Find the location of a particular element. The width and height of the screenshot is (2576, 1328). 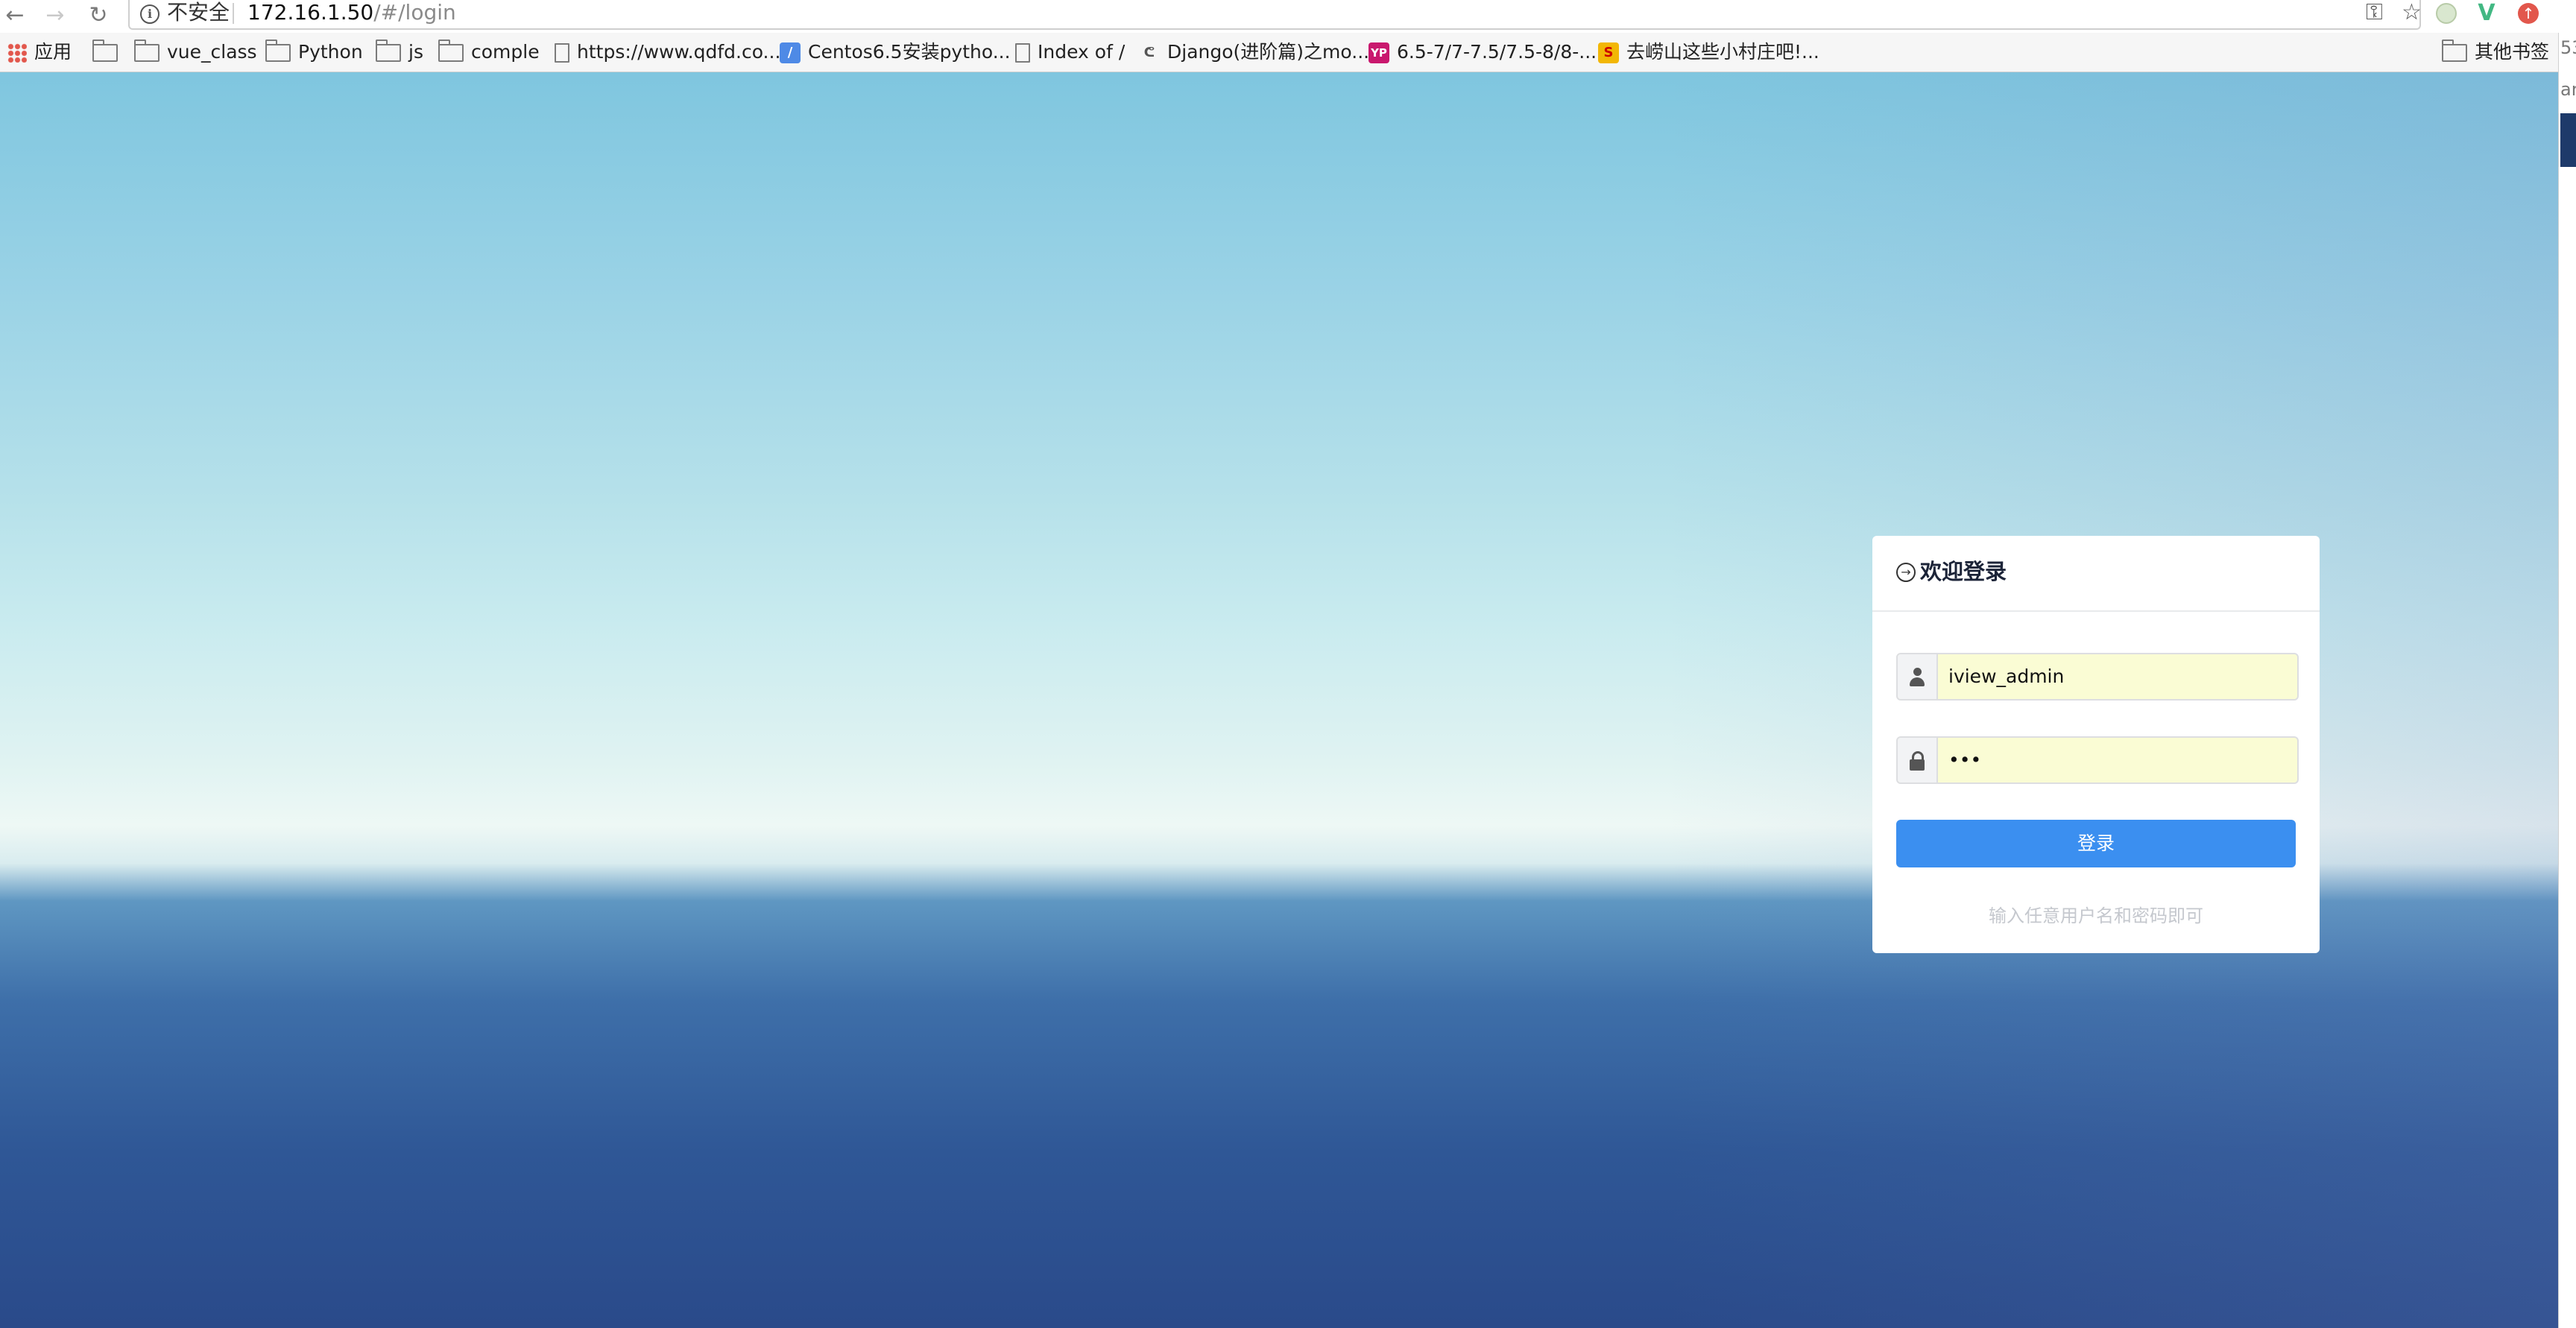

login-title: 欢迎登录 is located at coordinates (1963, 571).